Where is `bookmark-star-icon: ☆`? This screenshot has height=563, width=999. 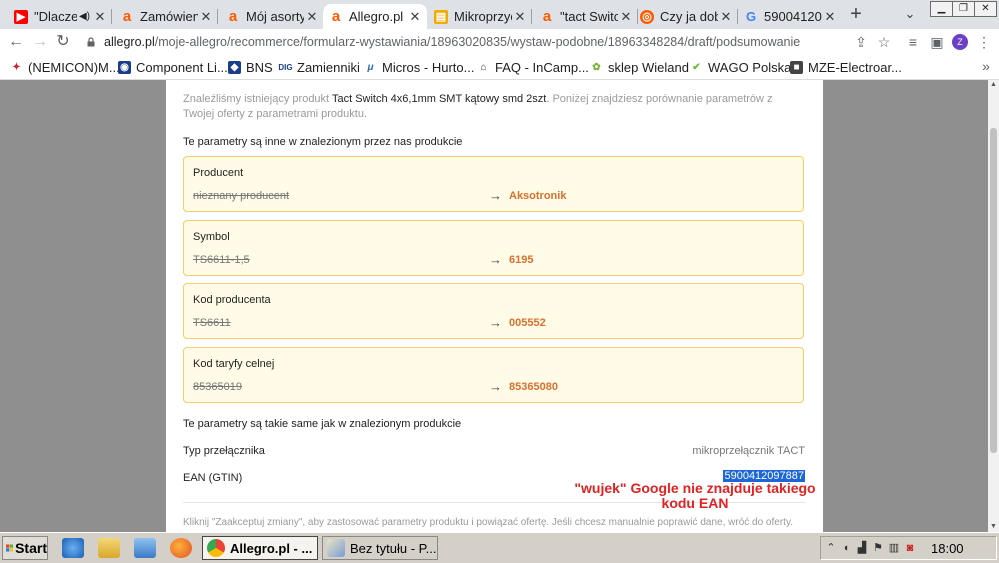
bookmark-star-icon: ☆ is located at coordinates (884, 42).